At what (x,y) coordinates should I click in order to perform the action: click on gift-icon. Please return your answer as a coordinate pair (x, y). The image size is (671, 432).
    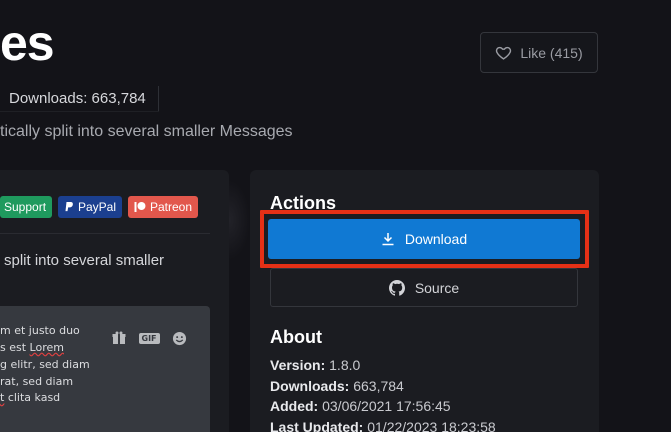
    Looking at the image, I should click on (119, 338).